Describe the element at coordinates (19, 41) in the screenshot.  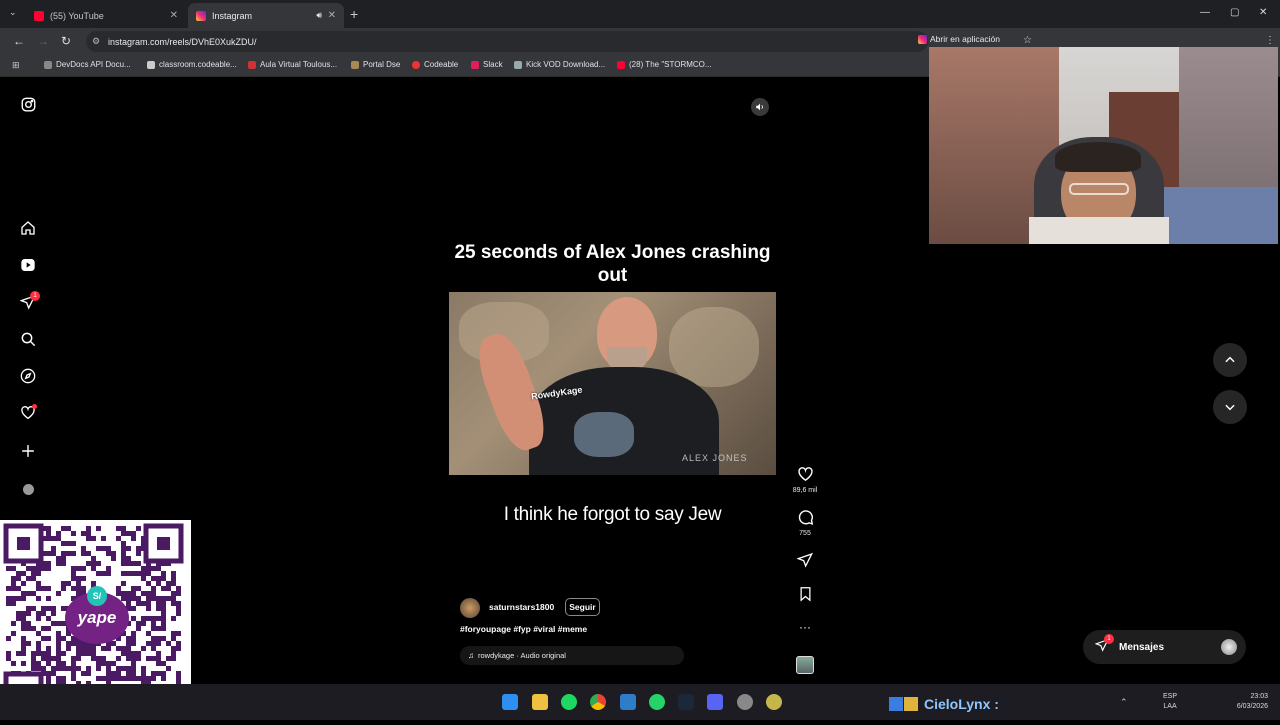
I see `back-icon: ←` at that location.